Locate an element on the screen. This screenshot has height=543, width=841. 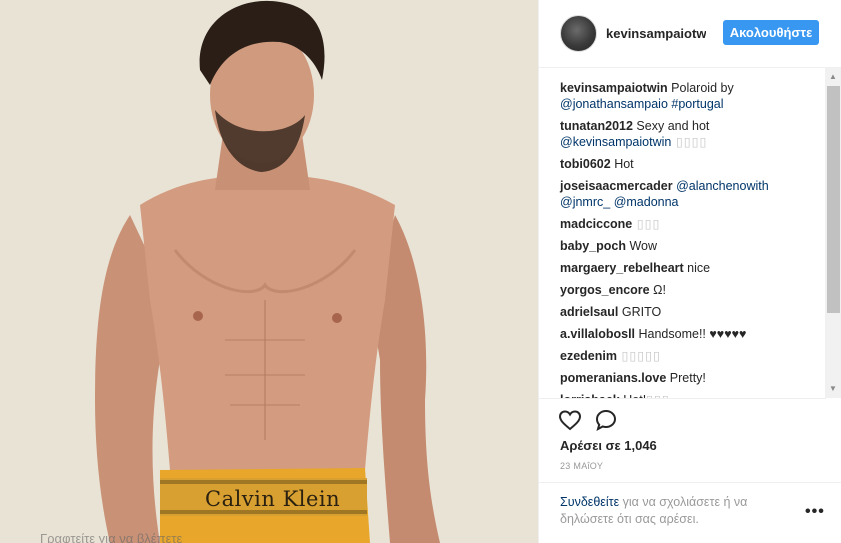
comment-item: margaery_rebelheart nice is located at coordinates (687, 268).